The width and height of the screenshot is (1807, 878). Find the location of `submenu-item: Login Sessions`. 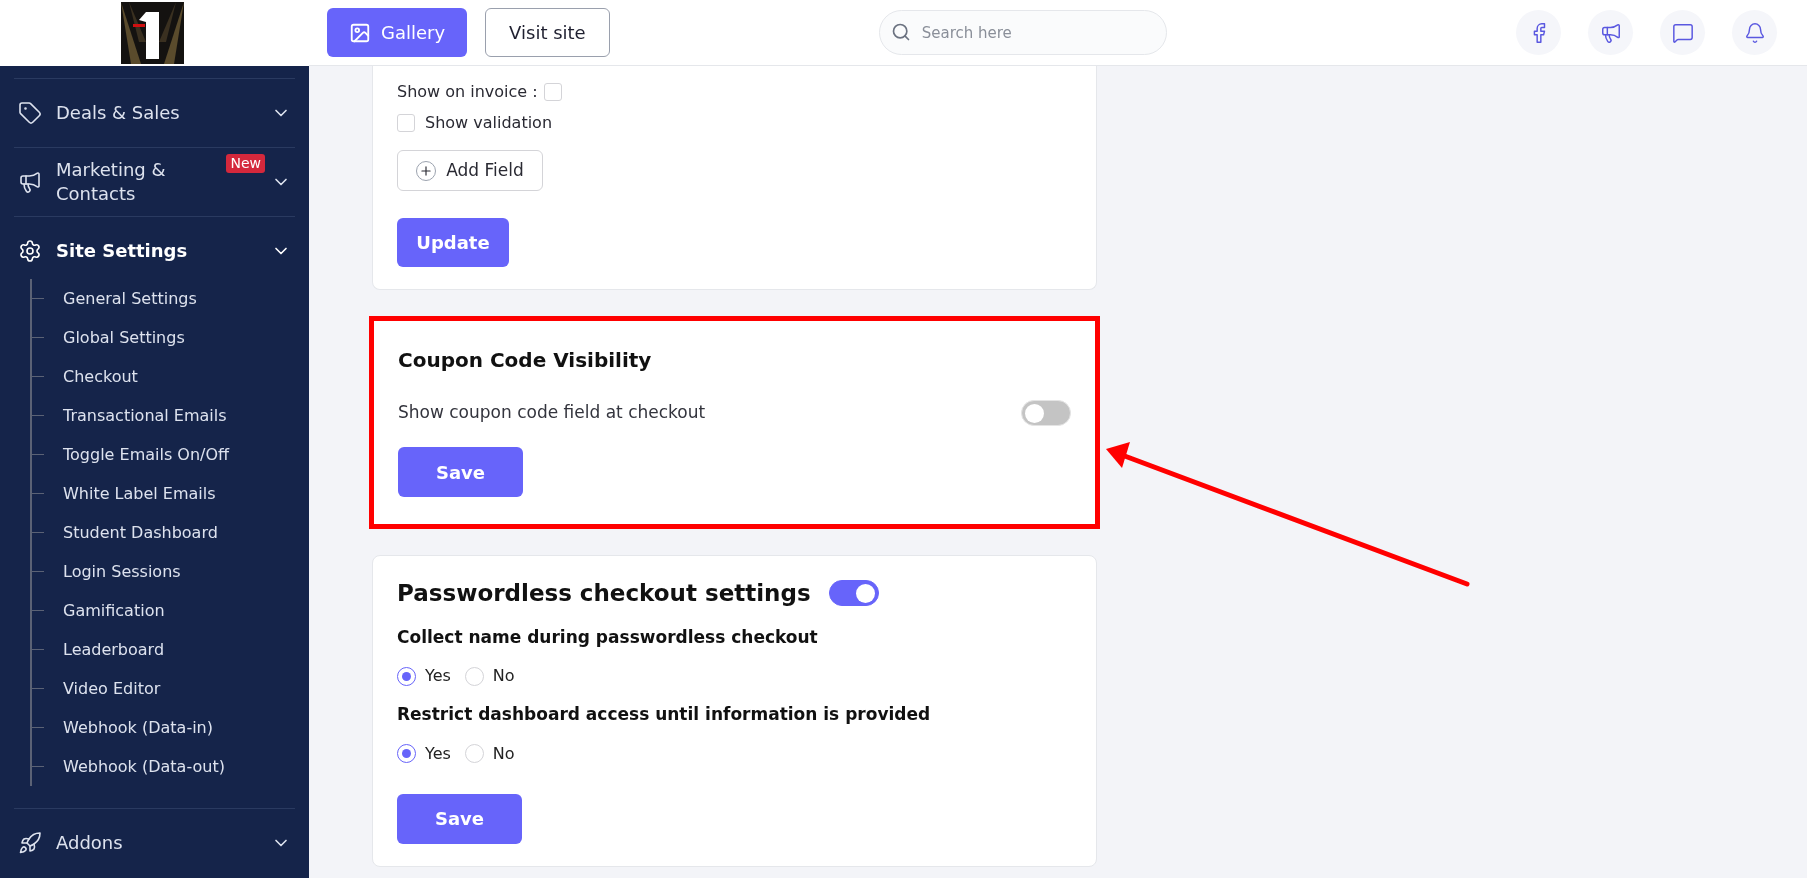

submenu-item: Login Sessions is located at coordinates (122, 571).